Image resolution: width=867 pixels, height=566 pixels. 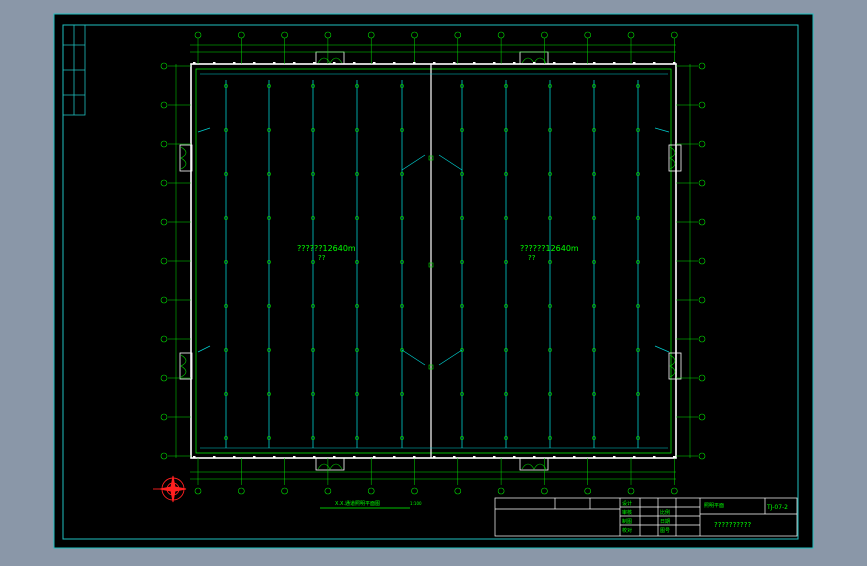 What do you see at coordinates (627, 512) in the screenshot?
I see `title-block-row: 审核` at bounding box center [627, 512].